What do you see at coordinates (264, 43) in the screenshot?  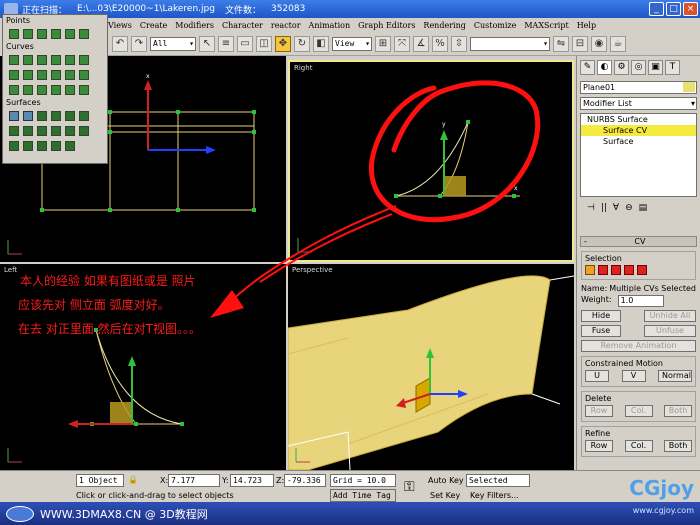 I see `window-crossing-icon: ◫` at bounding box center [264, 43].